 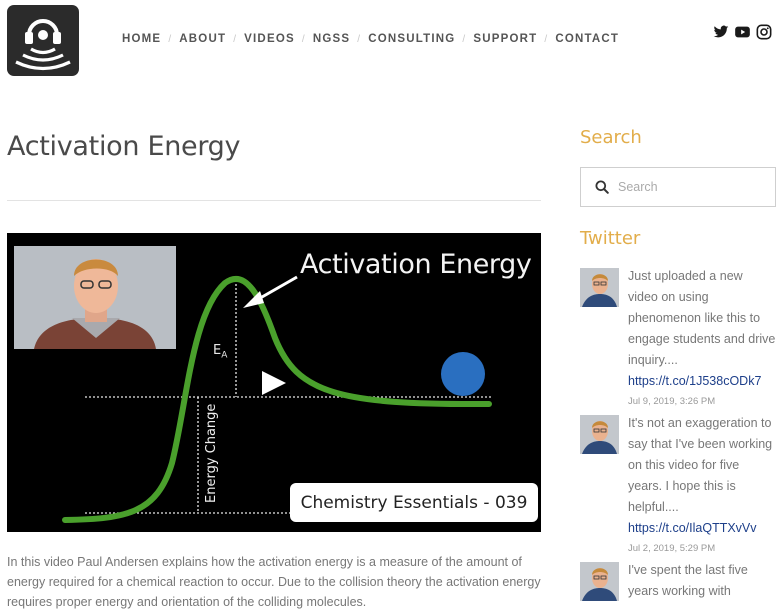 What do you see at coordinates (602, 189) in the screenshot?
I see `search-icon` at bounding box center [602, 189].